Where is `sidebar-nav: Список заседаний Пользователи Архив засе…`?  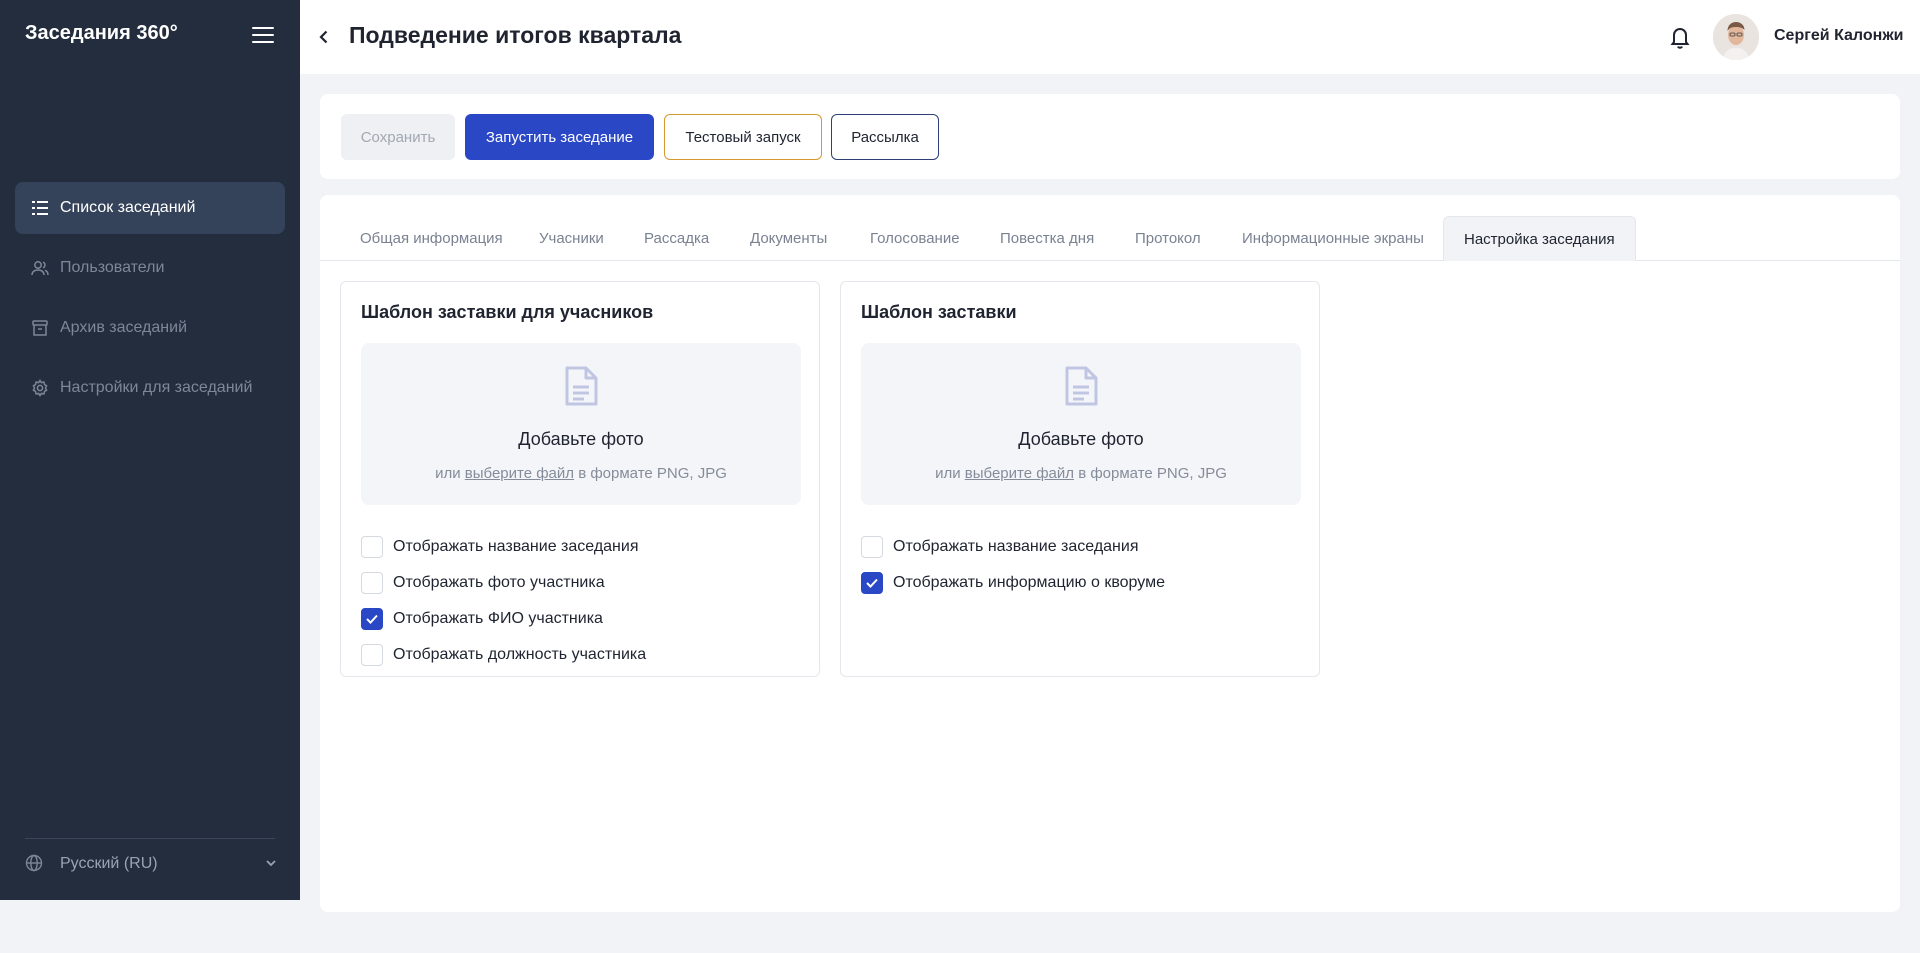
sidebar-nav: Список заседаний Пользователи Архив засе… is located at coordinates (150, 302).